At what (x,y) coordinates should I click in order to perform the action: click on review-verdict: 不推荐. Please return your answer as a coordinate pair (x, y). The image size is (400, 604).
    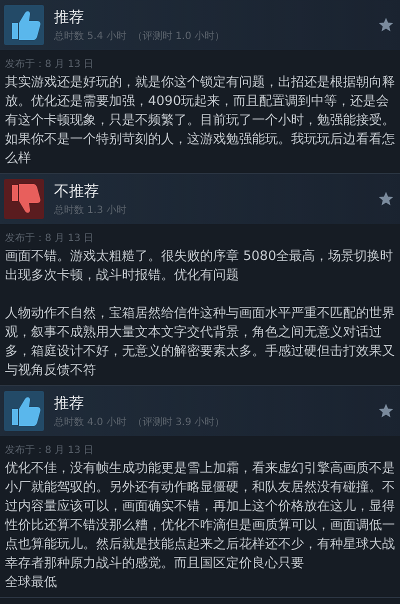
    Looking at the image, I should click on (77, 191).